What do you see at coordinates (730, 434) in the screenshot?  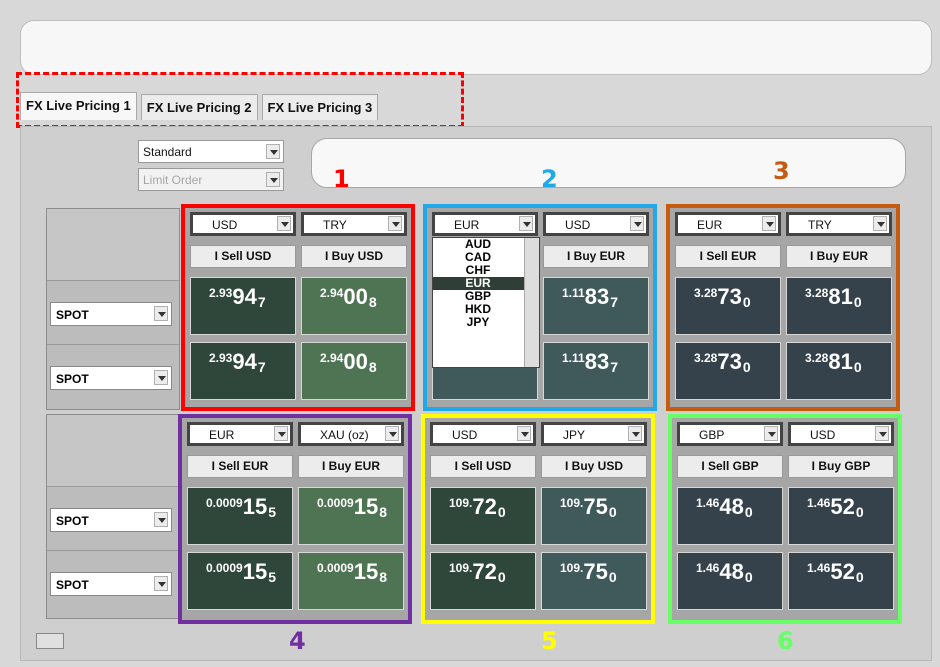 I see `base-currency-select: GBP` at bounding box center [730, 434].